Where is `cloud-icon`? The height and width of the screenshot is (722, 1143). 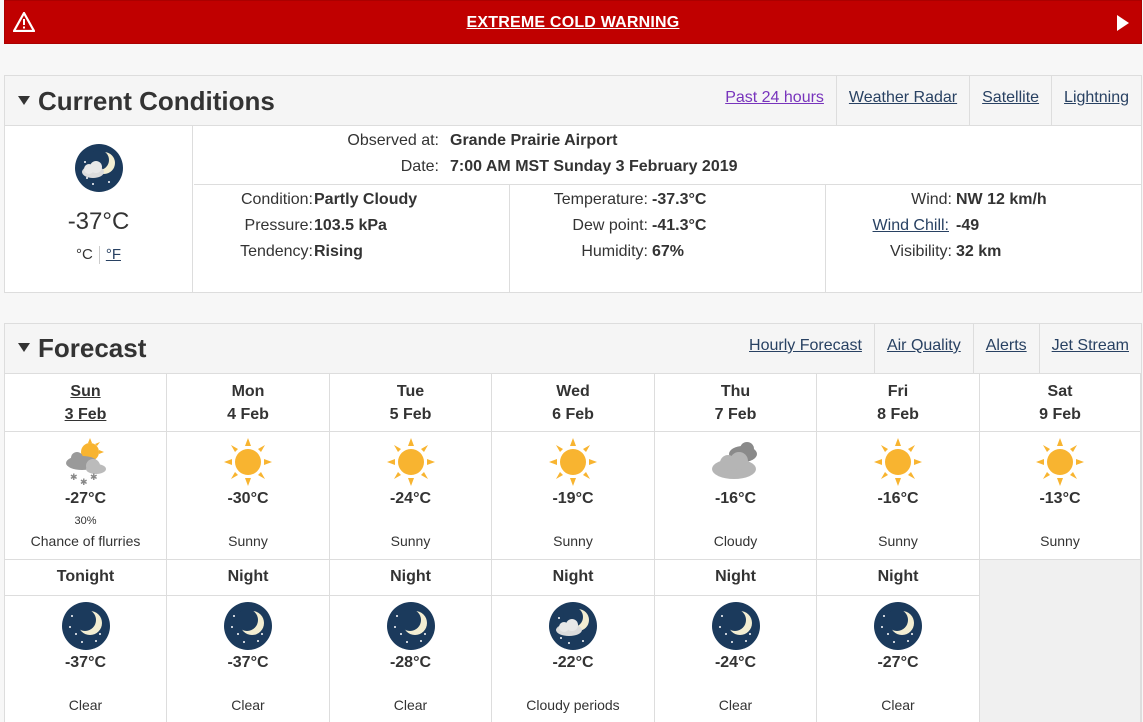
cloud-icon is located at coordinates (736, 462).